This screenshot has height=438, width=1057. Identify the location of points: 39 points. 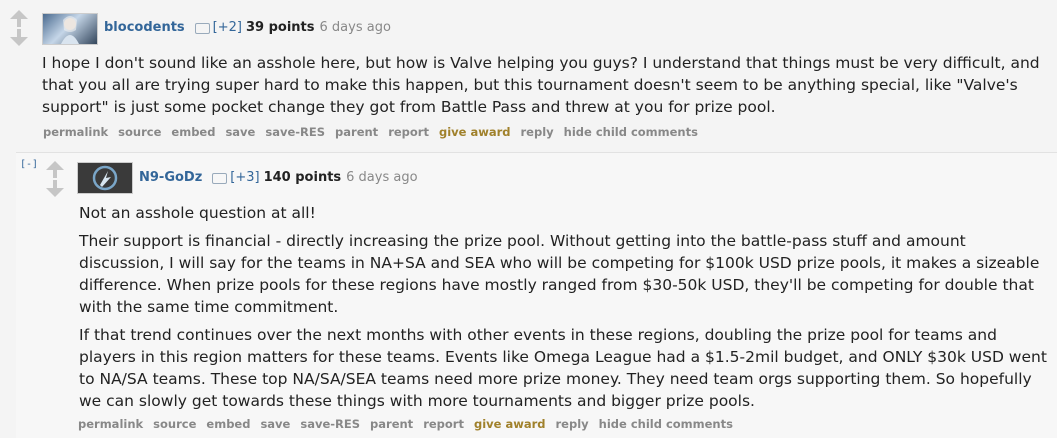
(280, 27).